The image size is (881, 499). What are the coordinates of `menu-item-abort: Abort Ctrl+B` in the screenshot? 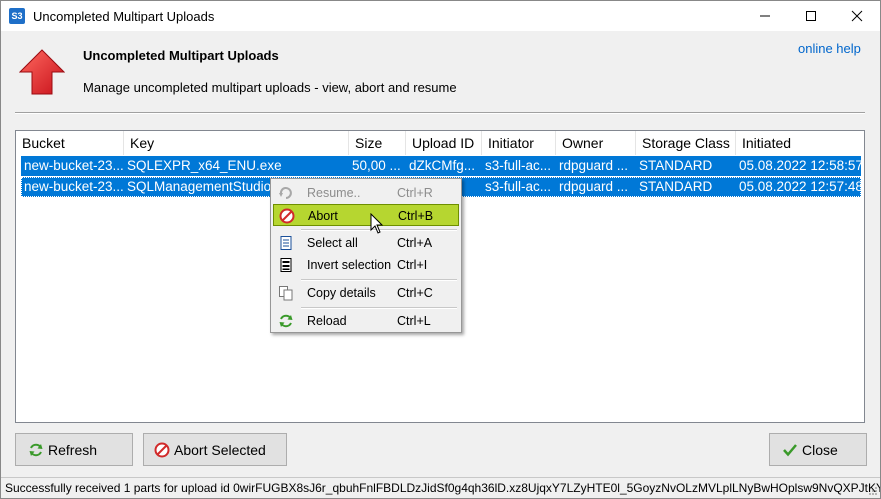 It's located at (366, 215).